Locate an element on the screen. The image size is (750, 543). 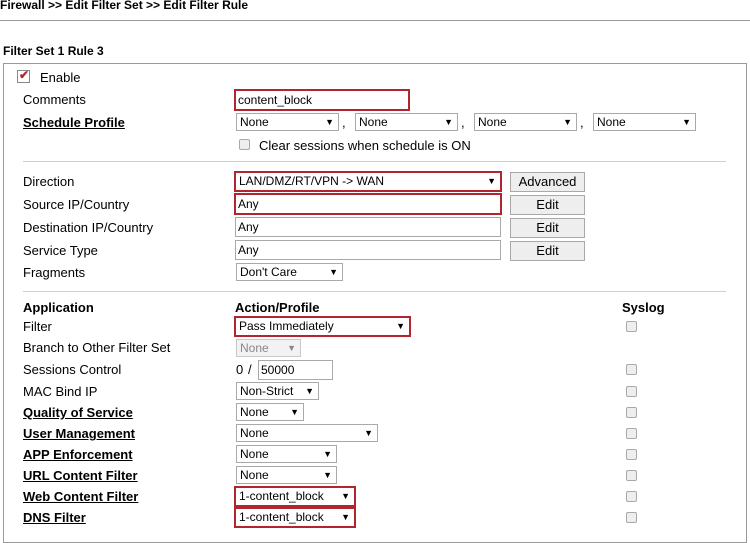
enable-checkbox: ✔ is located at coordinates (23, 75).